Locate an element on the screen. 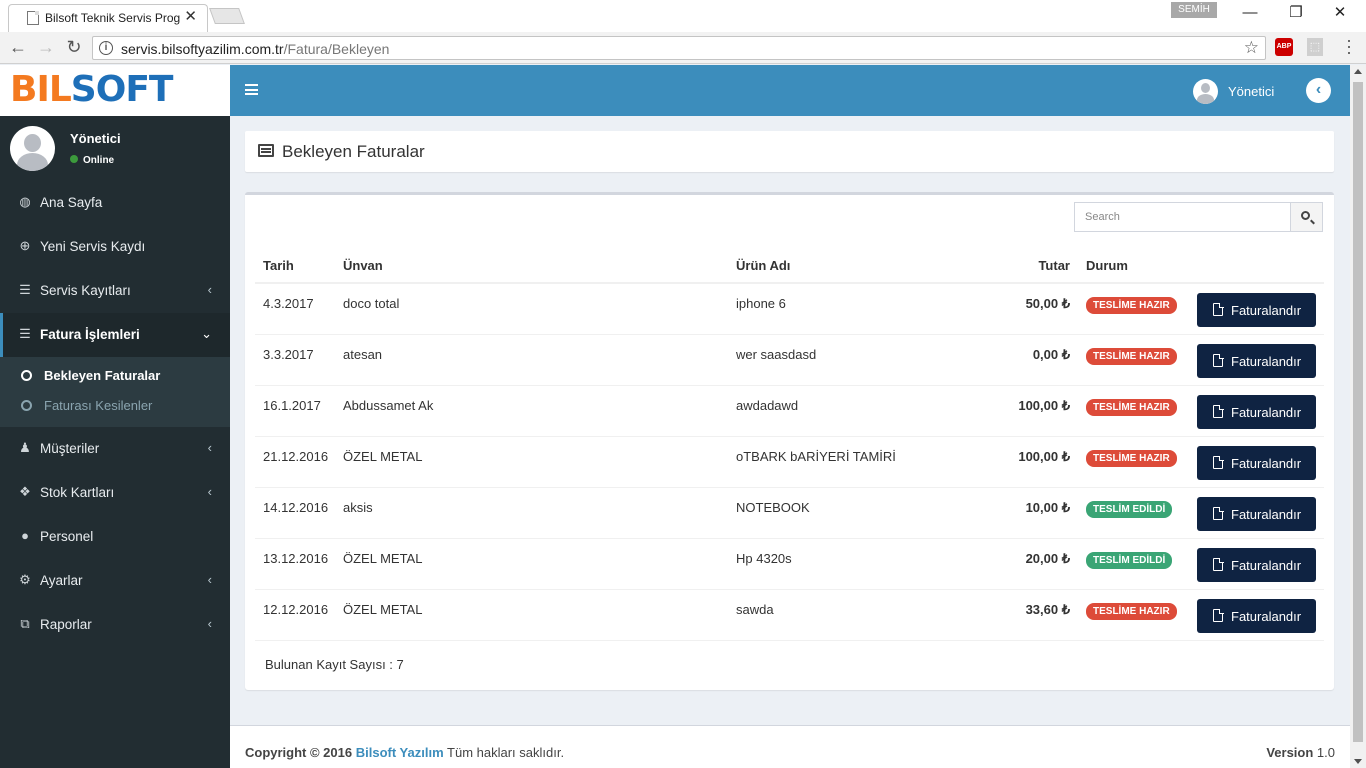  sidebar-subitem-faturasi-kesilenler: Faturası Kesilenler is located at coordinates (115, 406).